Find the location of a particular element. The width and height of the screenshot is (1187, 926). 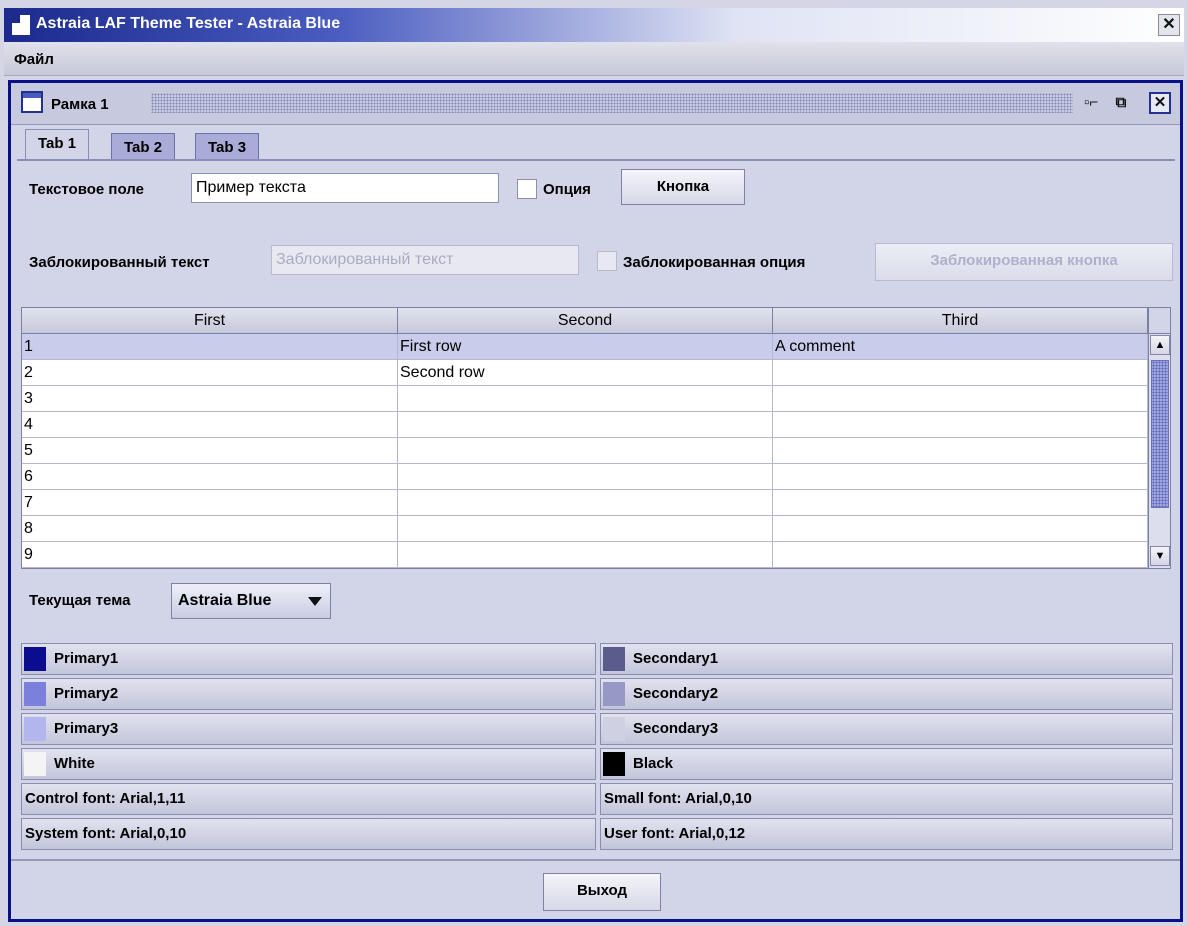

system-font-button: System font: Arial,0,10 is located at coordinates (308, 834).